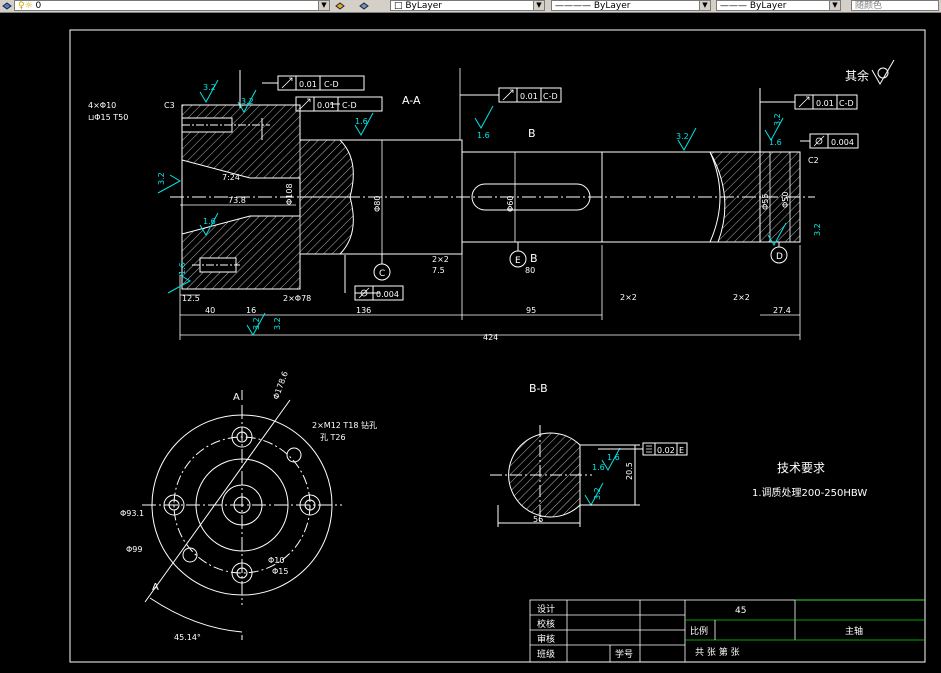 Image resolution: width=941 pixels, height=673 pixels. What do you see at coordinates (529, 96) in the screenshot?
I see `fcf3-value: 0.01` at bounding box center [529, 96].